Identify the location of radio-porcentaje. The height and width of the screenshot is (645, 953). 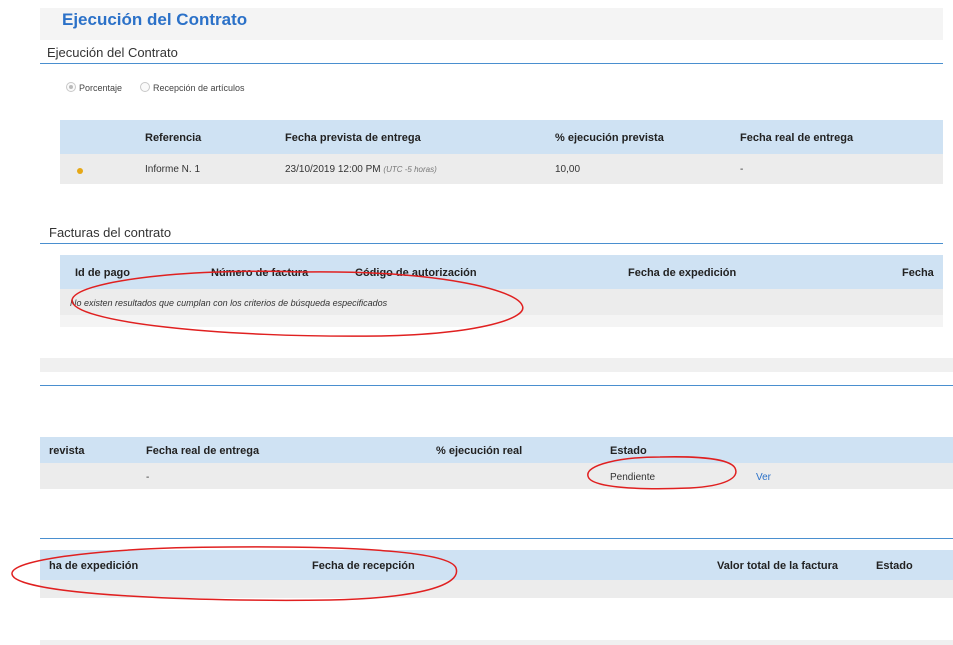
(71, 87).